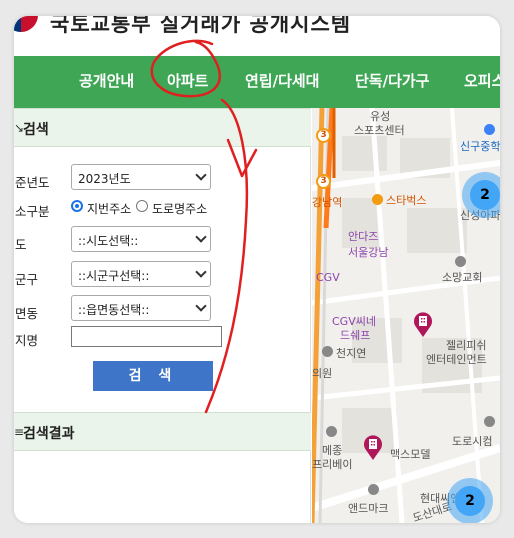 This screenshot has width=514, height=538. I want to click on dong-select: ::읍면동선택::, so click(141, 308).